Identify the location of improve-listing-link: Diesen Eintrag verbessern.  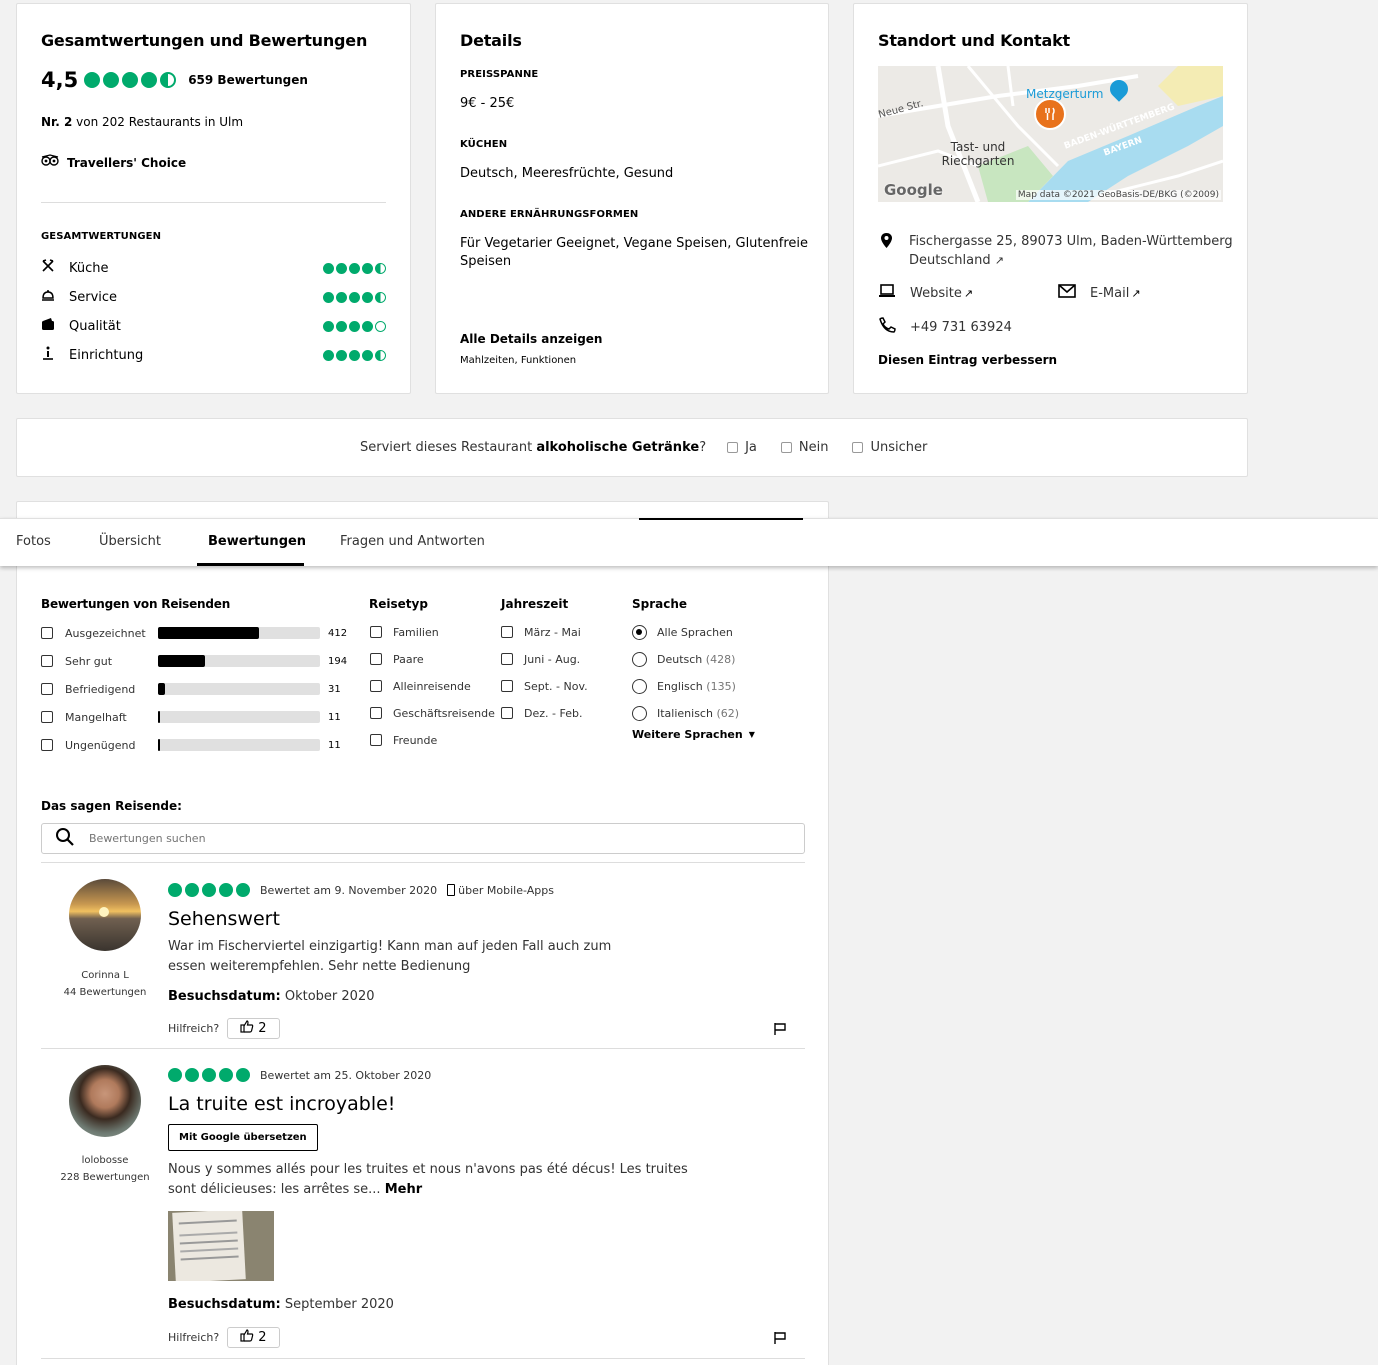
(967, 360).